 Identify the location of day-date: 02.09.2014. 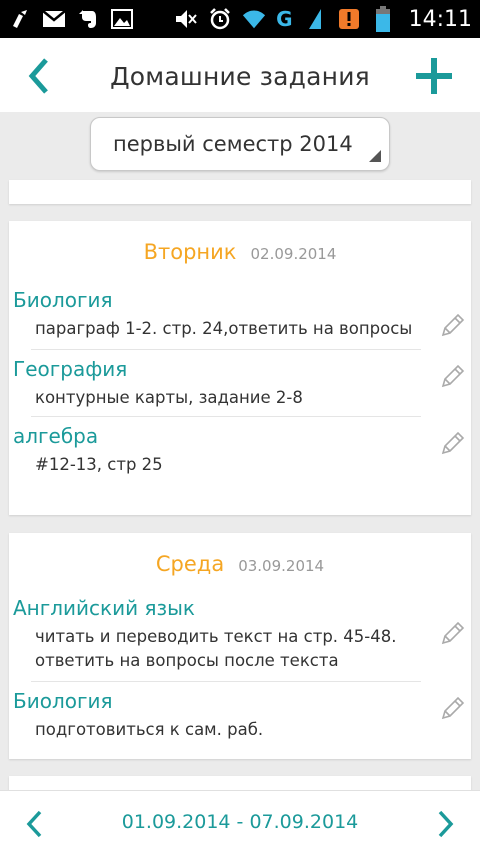
(293, 253).